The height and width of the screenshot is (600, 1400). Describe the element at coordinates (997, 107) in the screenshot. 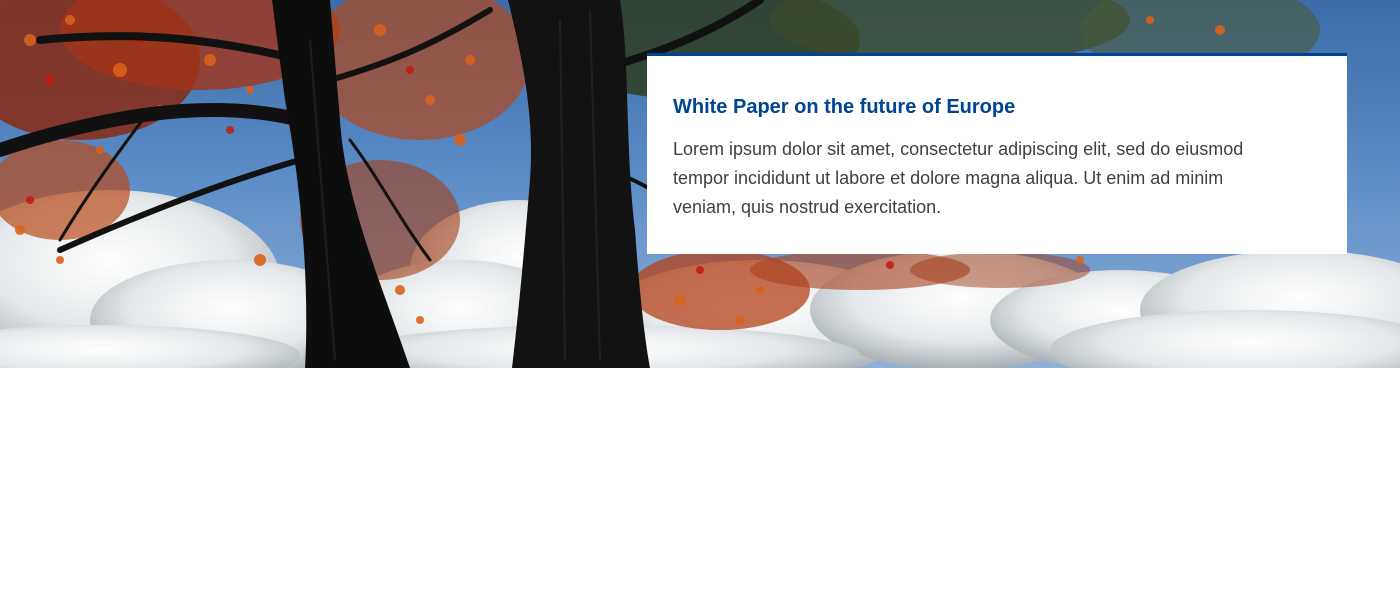

I see `banner-title: White Paper on the future of Europe` at that location.